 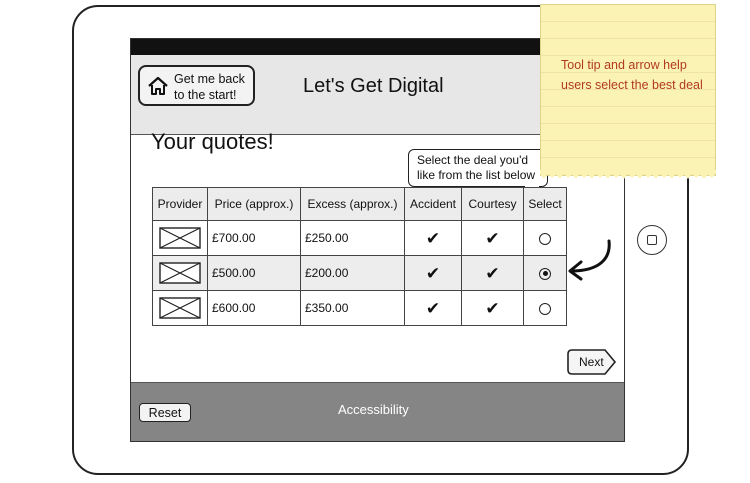 I want to click on column-header-courtesy: Courtesy, so click(x=492, y=204).